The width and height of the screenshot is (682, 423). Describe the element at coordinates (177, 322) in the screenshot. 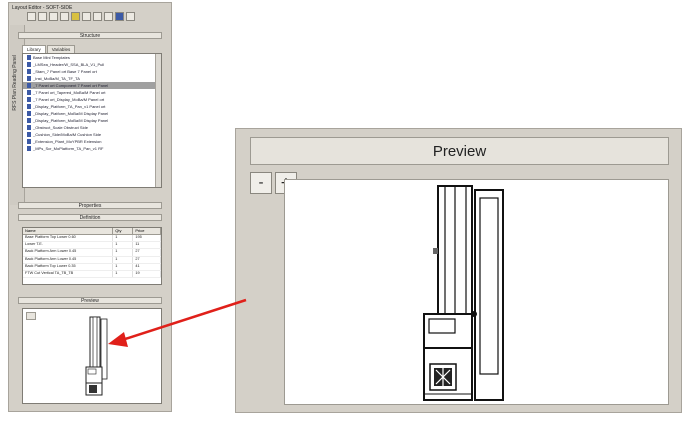

I see `red-arrow` at that location.